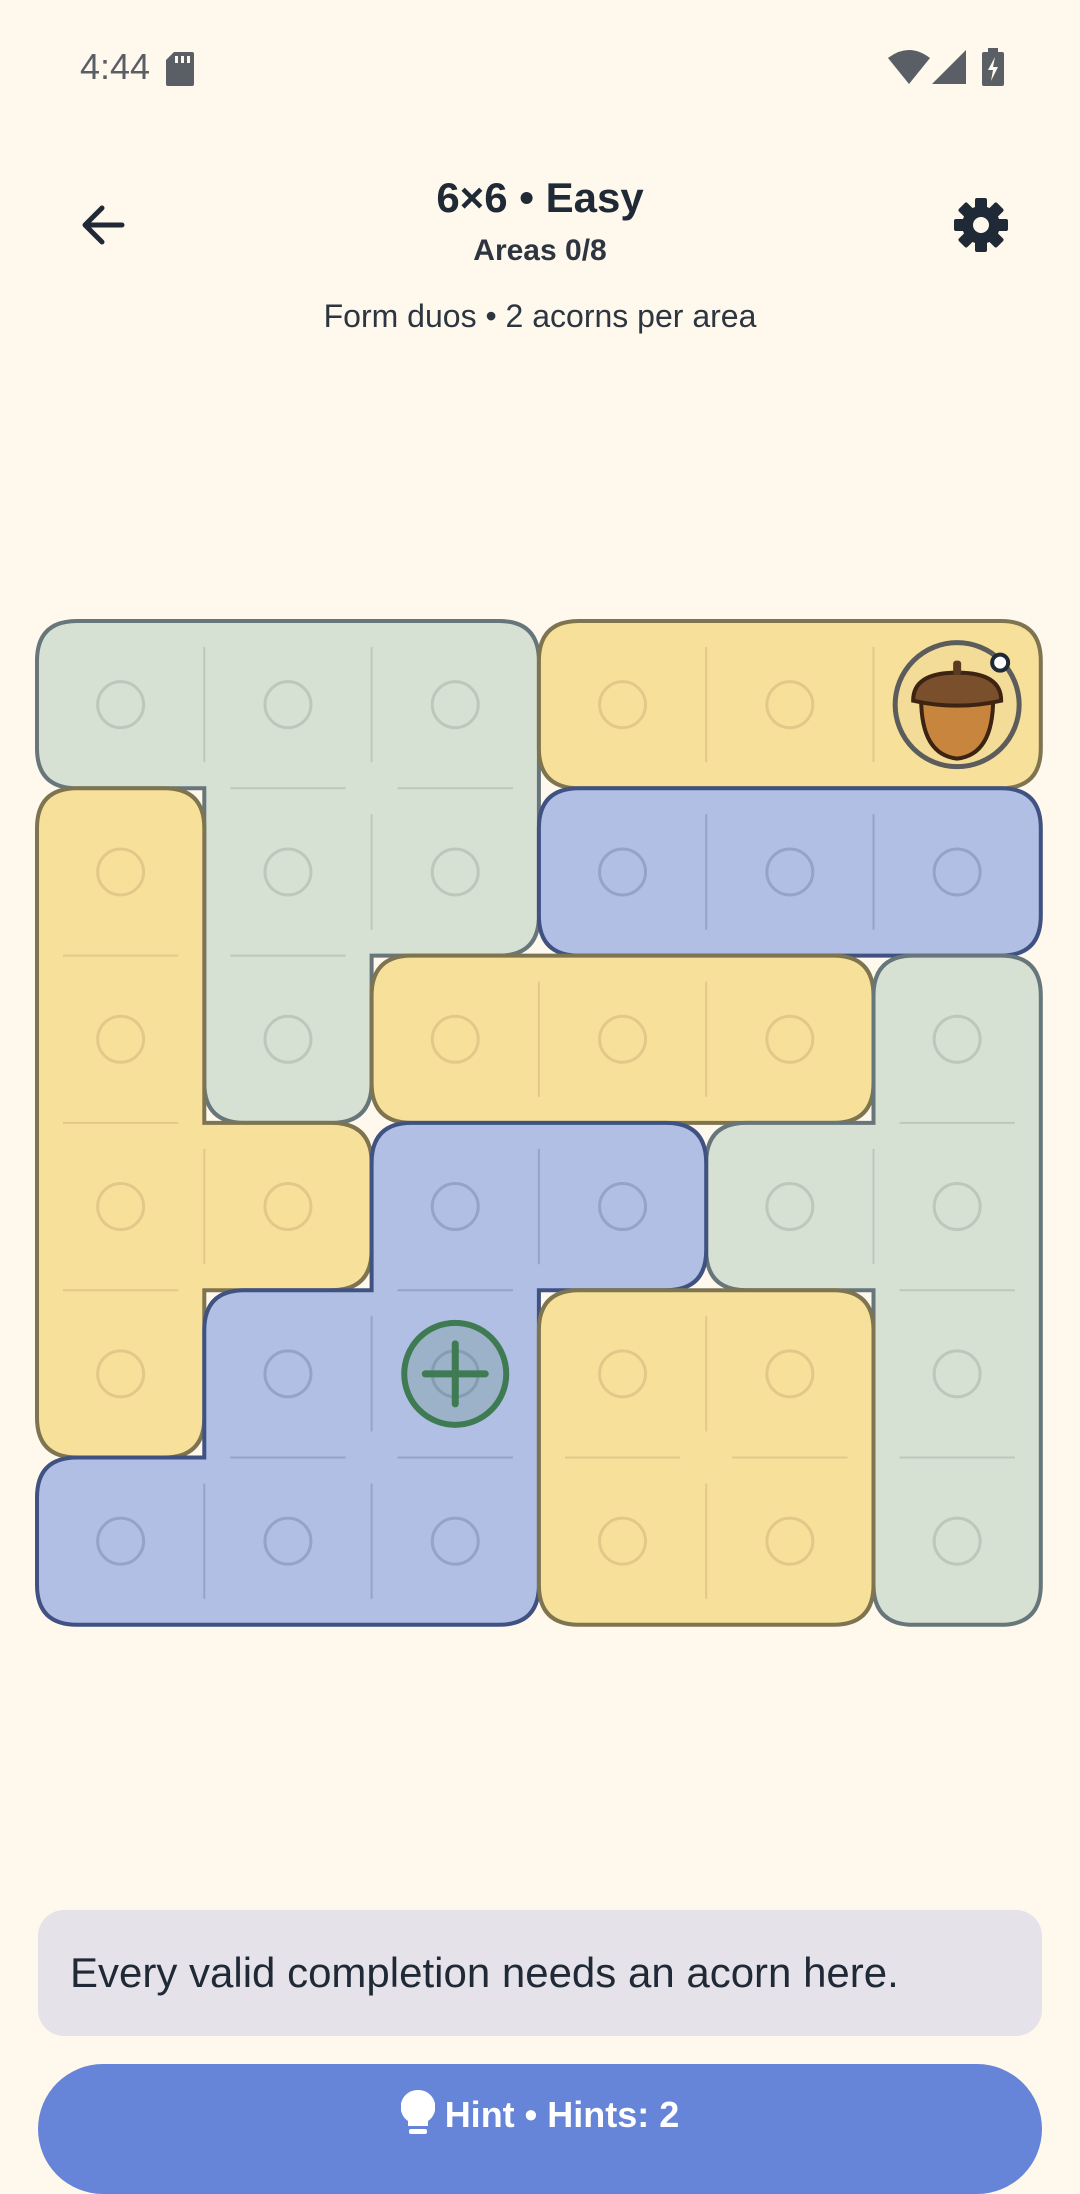 The image size is (1080, 2194). What do you see at coordinates (622, 1206) in the screenshot?
I see `grid-cell-r3-c3` at bounding box center [622, 1206].